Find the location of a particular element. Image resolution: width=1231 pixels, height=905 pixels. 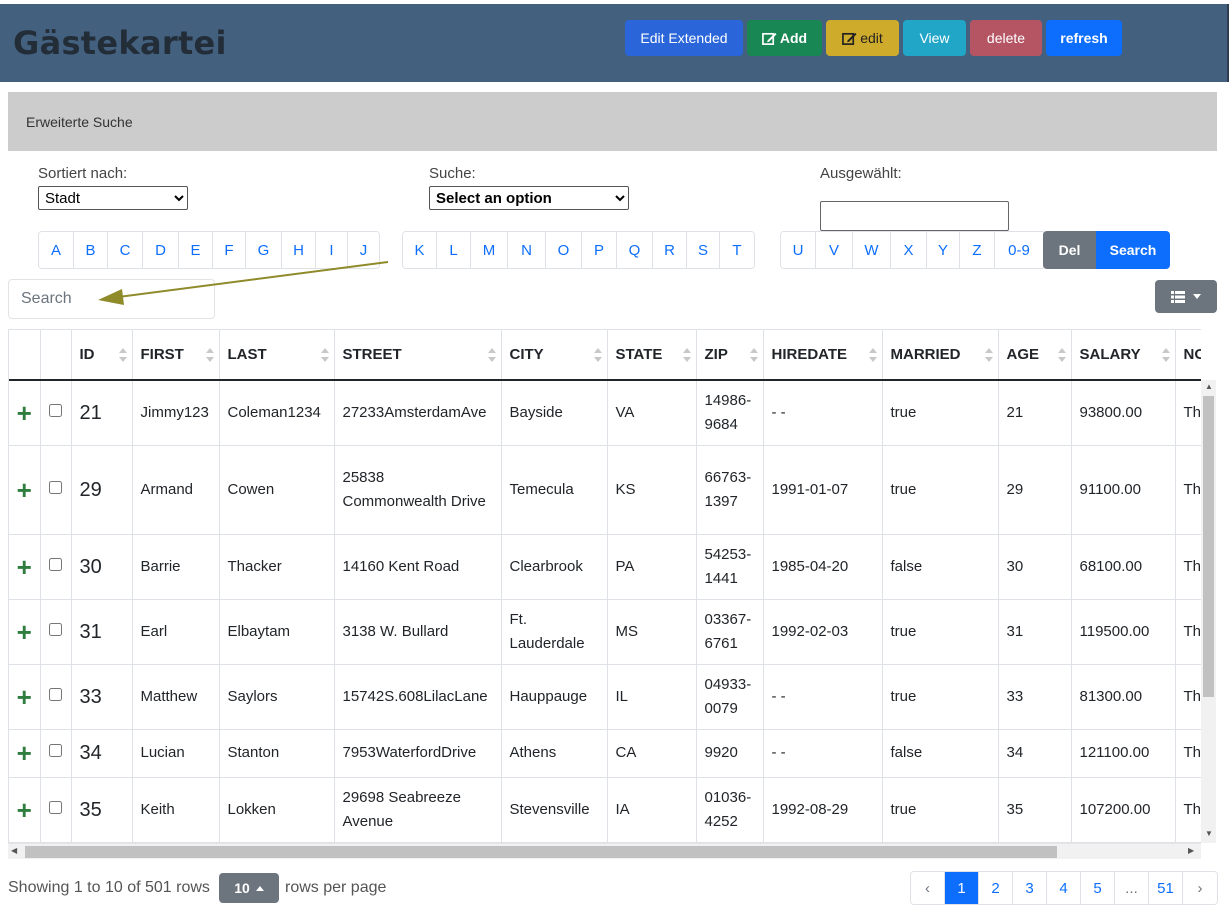

letter-filter-x: X is located at coordinates (909, 250).